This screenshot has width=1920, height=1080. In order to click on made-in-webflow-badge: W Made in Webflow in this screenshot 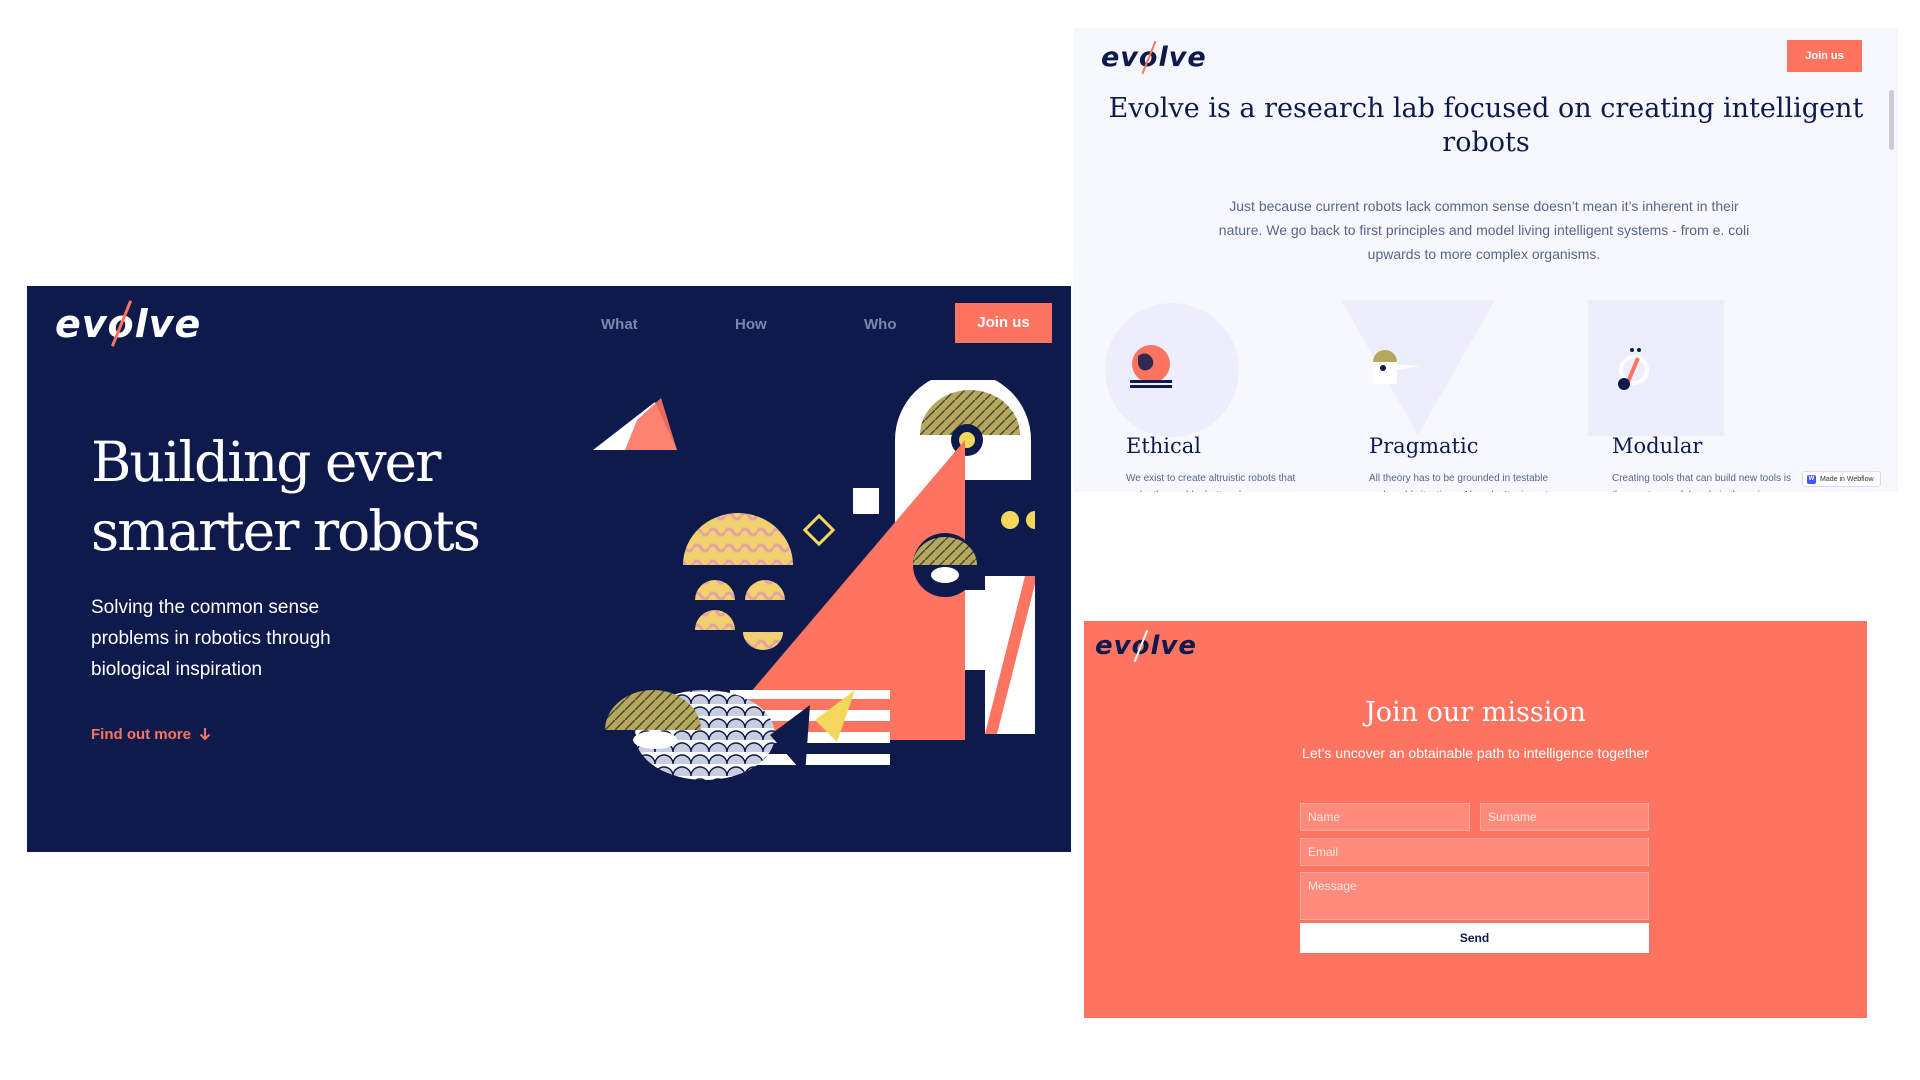, I will do `click(1841, 479)`.